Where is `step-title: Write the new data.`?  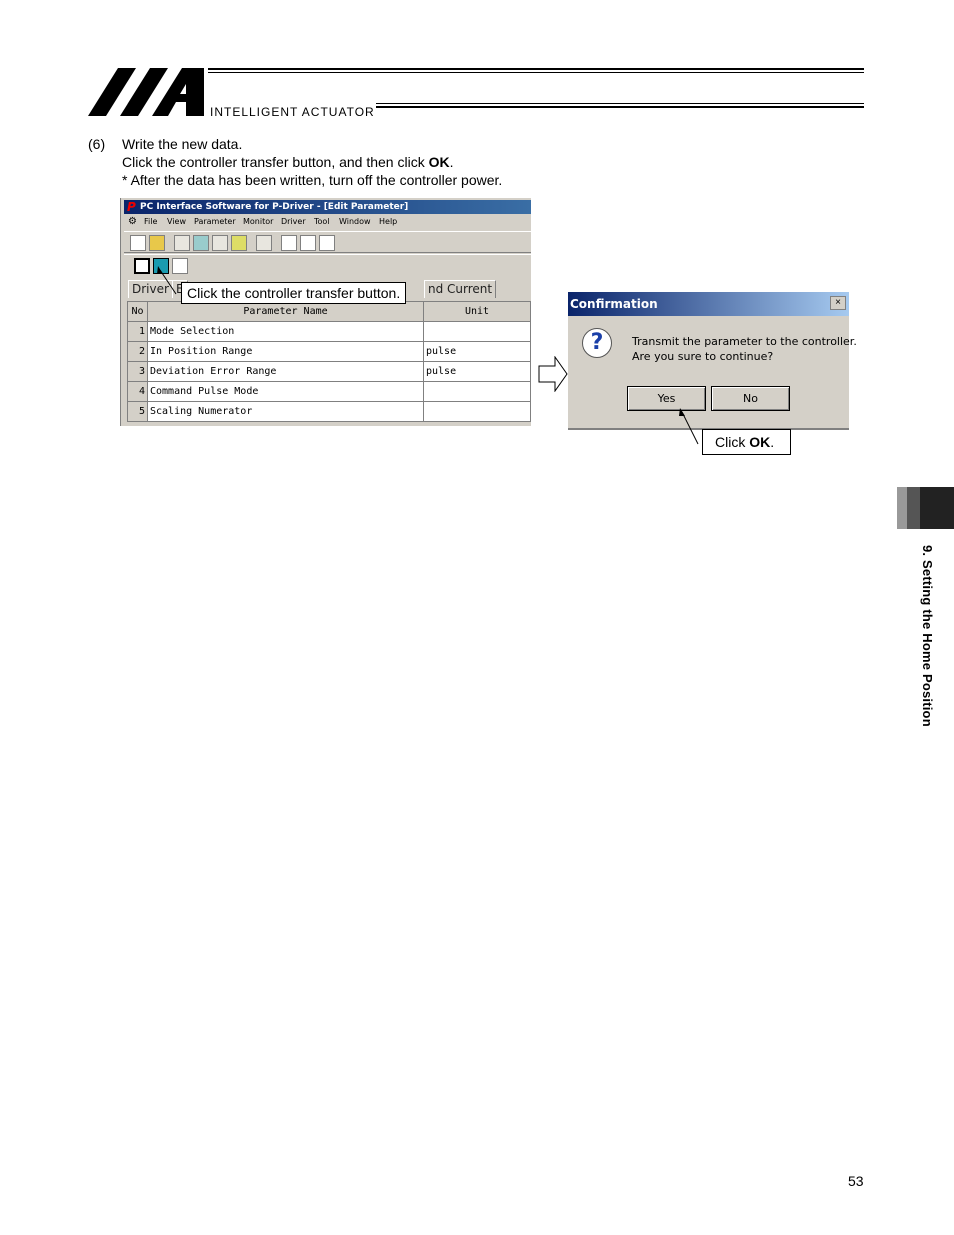
step-title: Write the new data. is located at coordinates (182, 144).